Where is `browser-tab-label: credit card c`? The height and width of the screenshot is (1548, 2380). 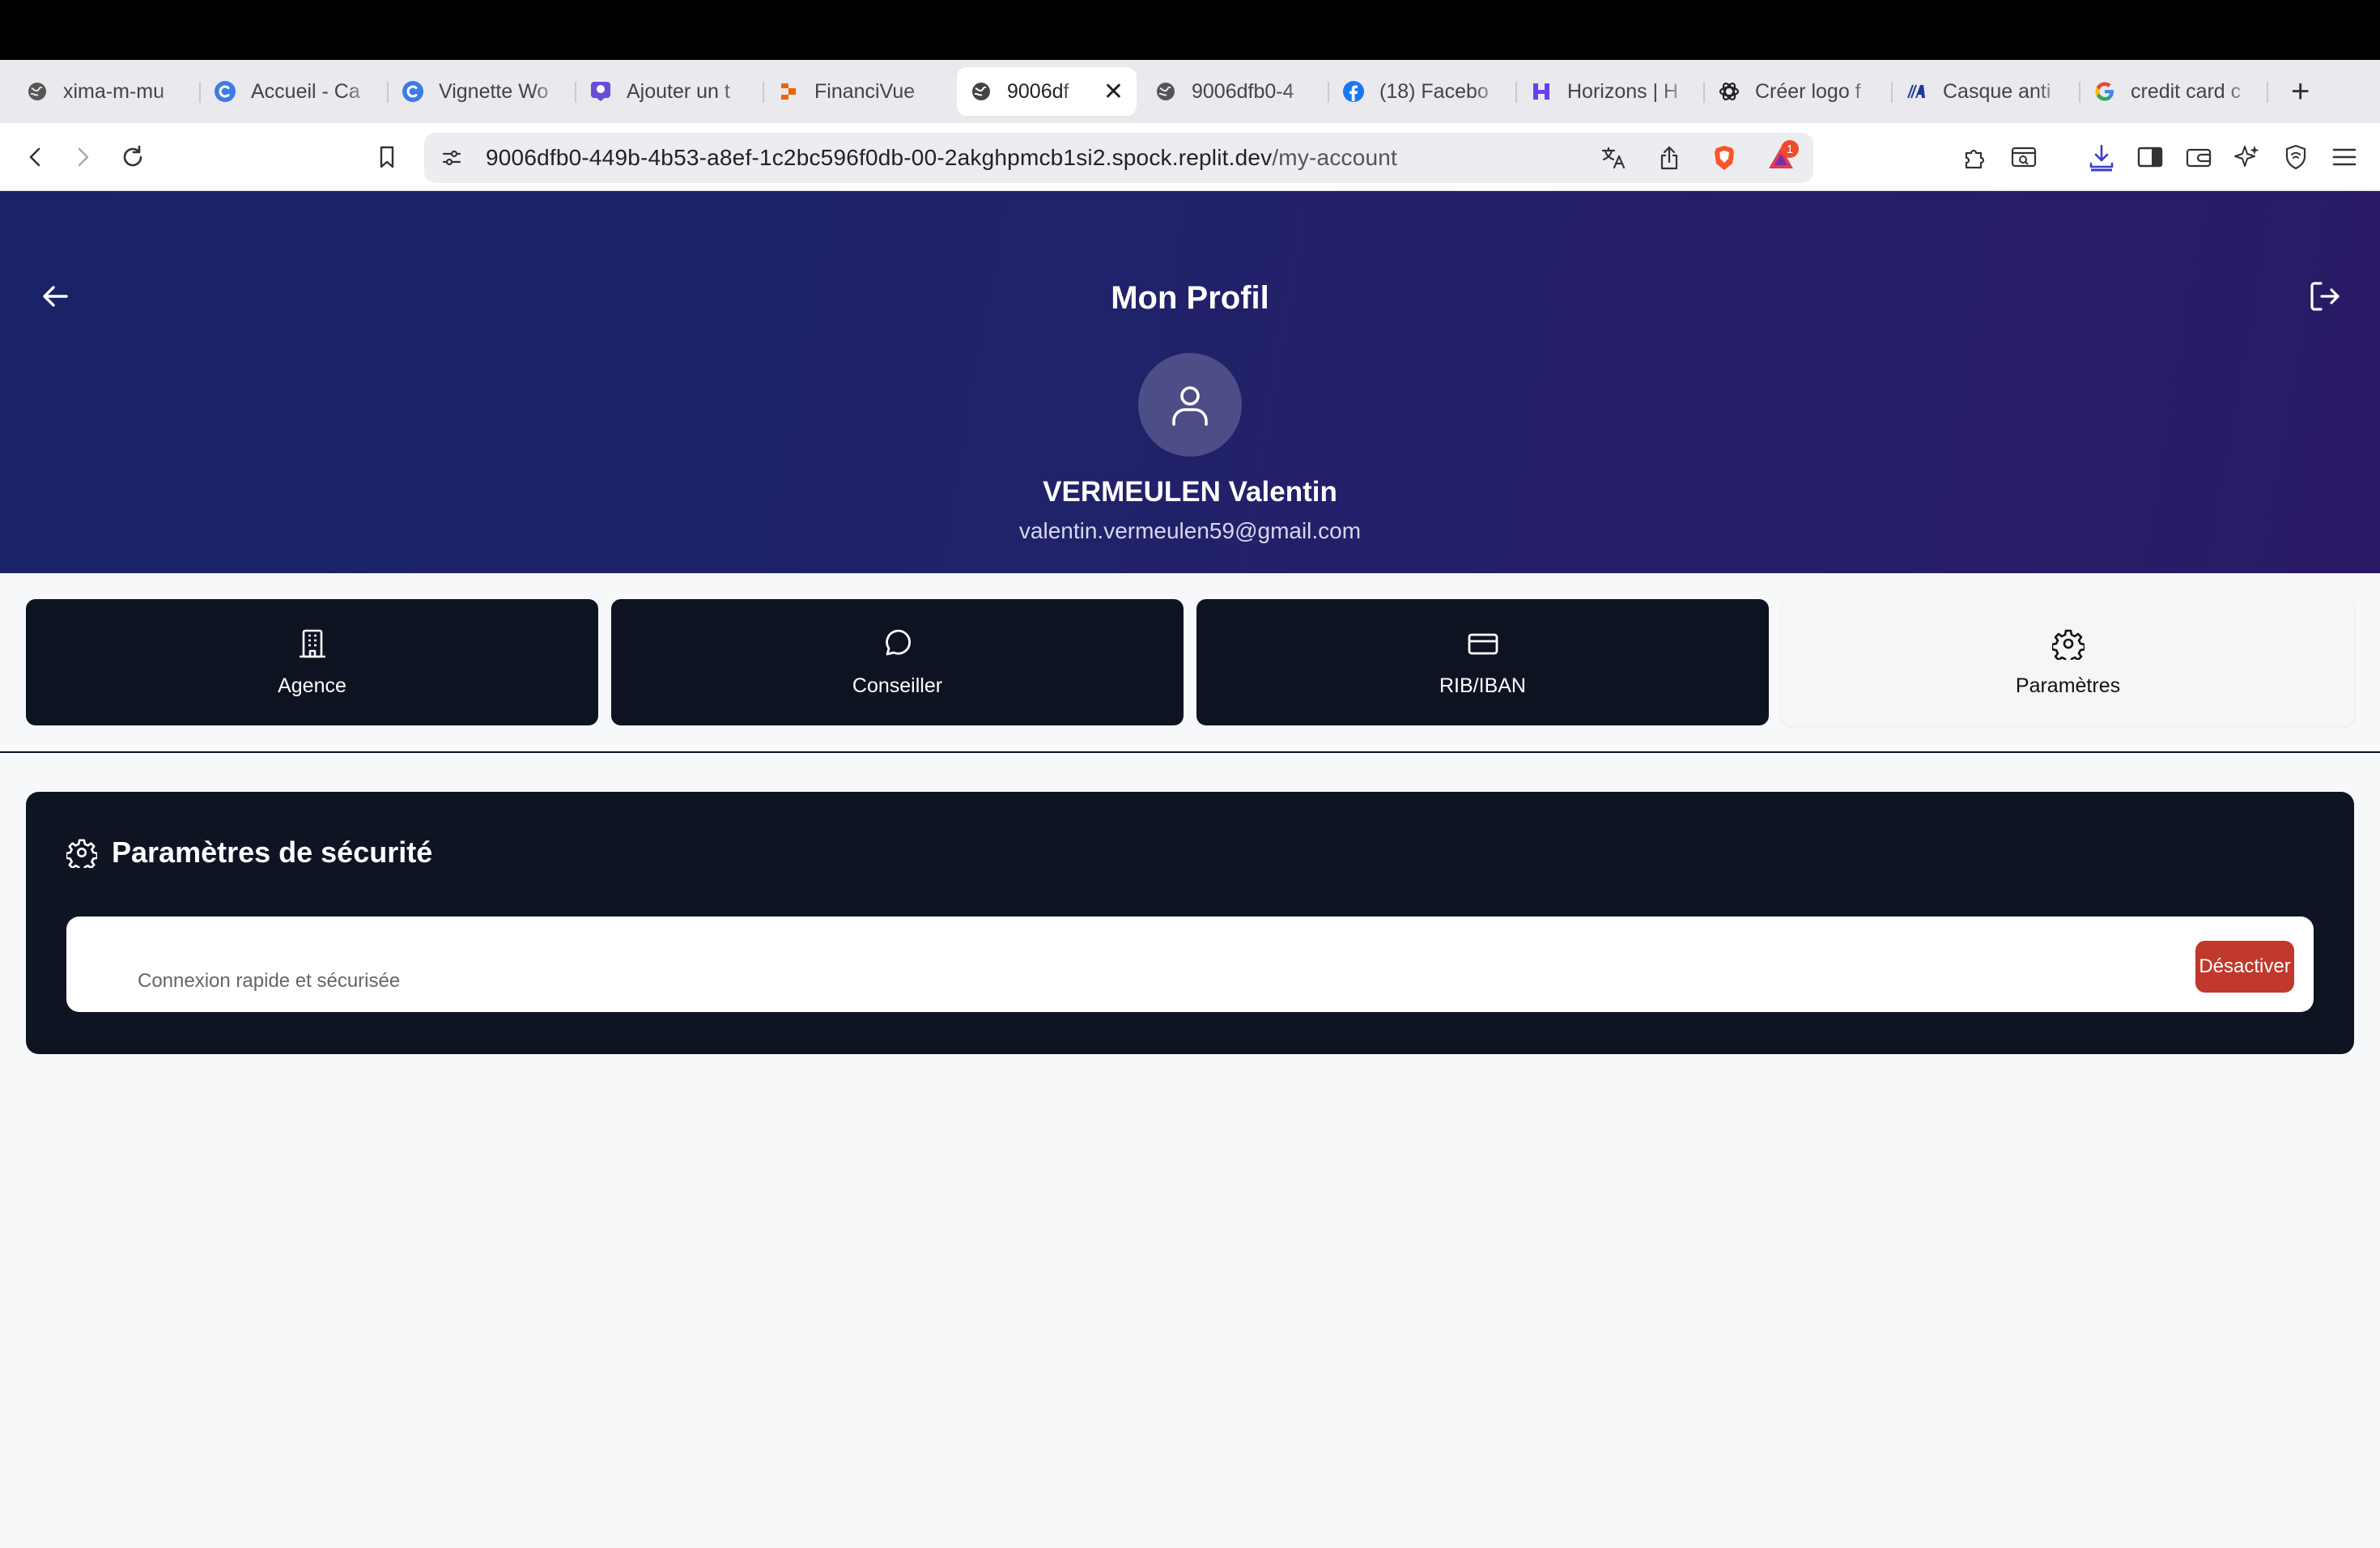 browser-tab-label: credit card c is located at coordinates (2186, 91).